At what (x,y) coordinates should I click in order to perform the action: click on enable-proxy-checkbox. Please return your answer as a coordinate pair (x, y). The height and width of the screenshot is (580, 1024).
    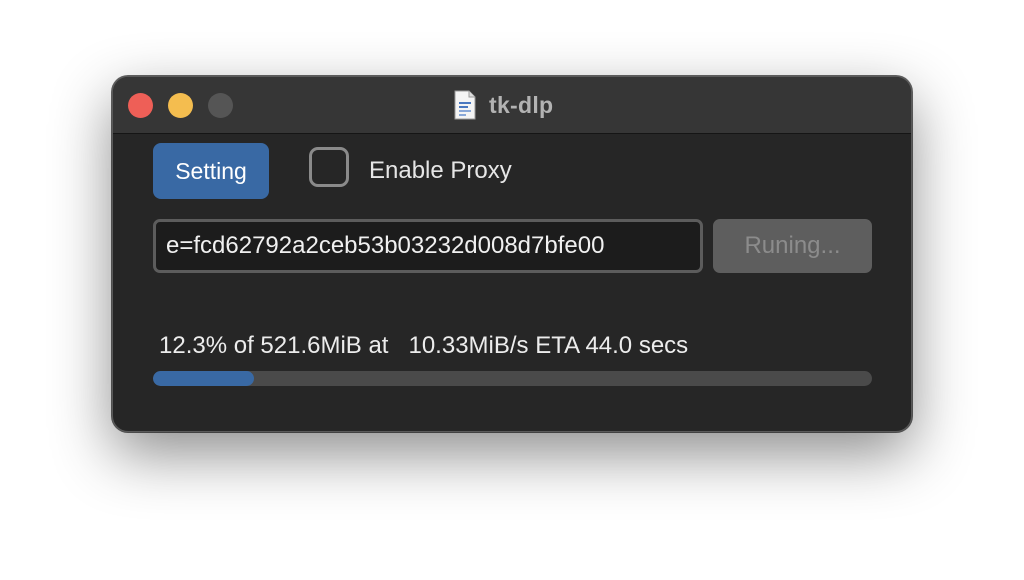
    Looking at the image, I should click on (329, 167).